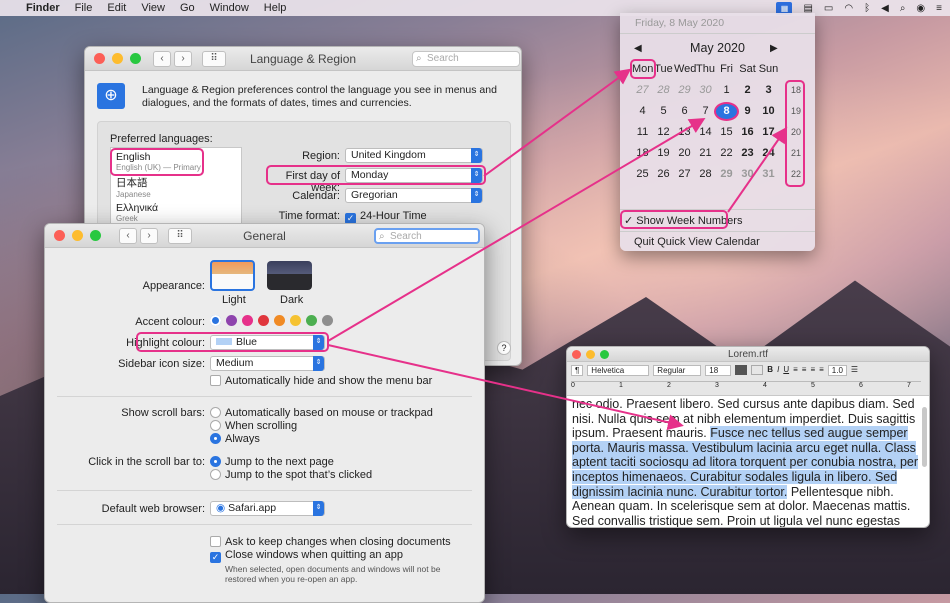  What do you see at coordinates (663, 153) in the screenshot?
I see `calendar-day: 19` at bounding box center [663, 153].